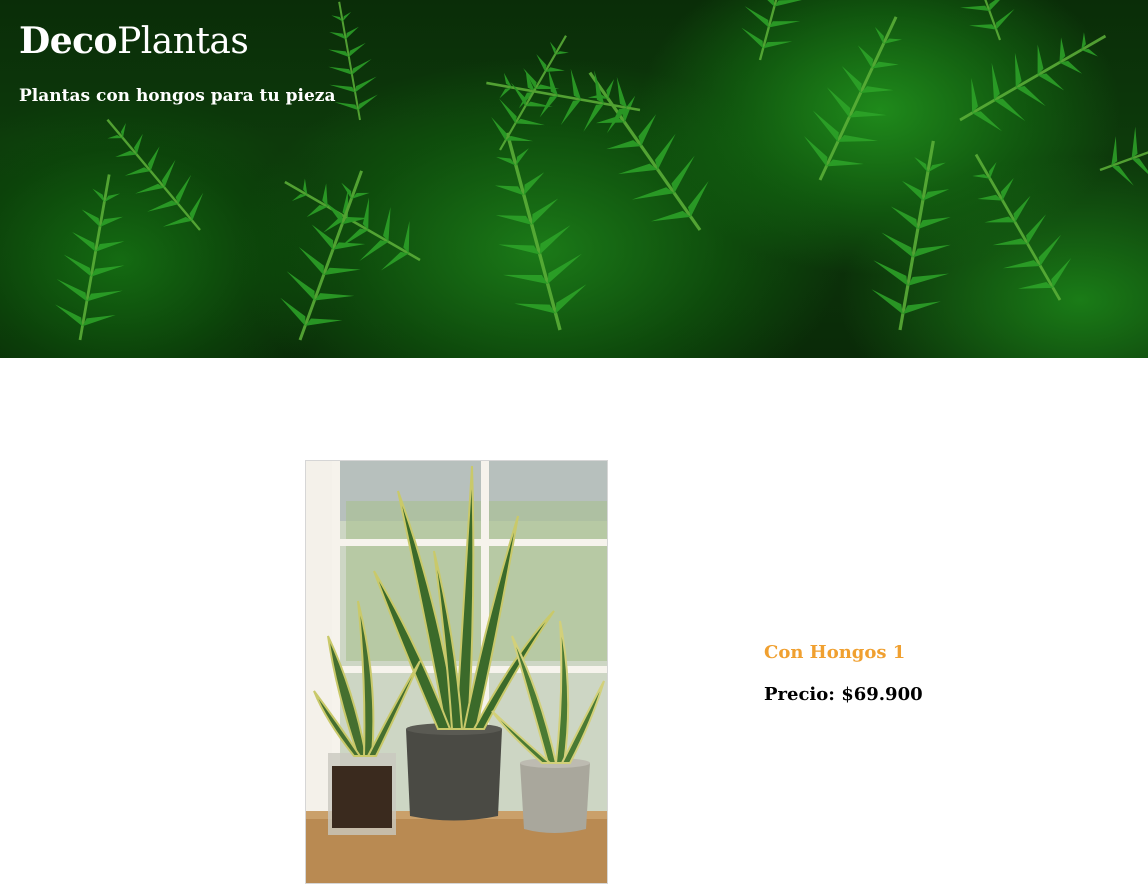  Describe the element at coordinates (843, 674) in the screenshot. I see `product-info: Con Hongos 1 Precio: $69.900` at that location.